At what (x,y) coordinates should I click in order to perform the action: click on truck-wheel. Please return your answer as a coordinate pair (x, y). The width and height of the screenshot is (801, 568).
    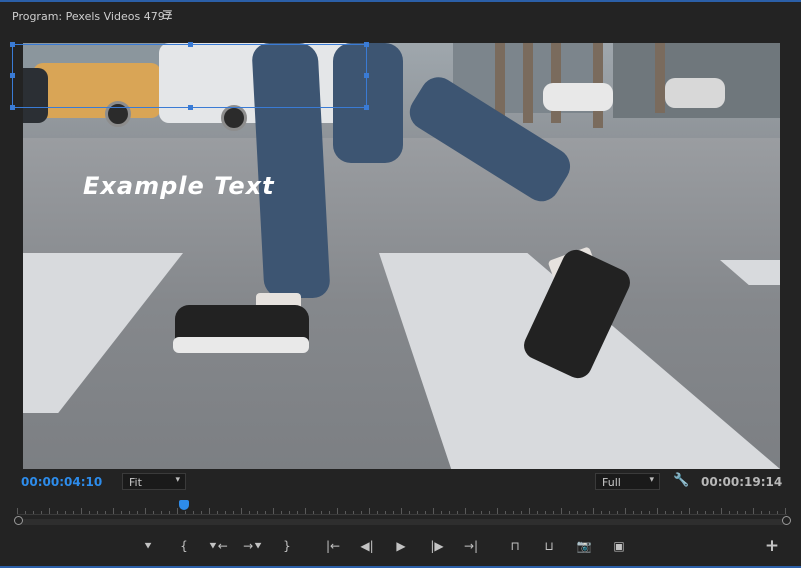
    Looking at the image, I should click on (234, 118).